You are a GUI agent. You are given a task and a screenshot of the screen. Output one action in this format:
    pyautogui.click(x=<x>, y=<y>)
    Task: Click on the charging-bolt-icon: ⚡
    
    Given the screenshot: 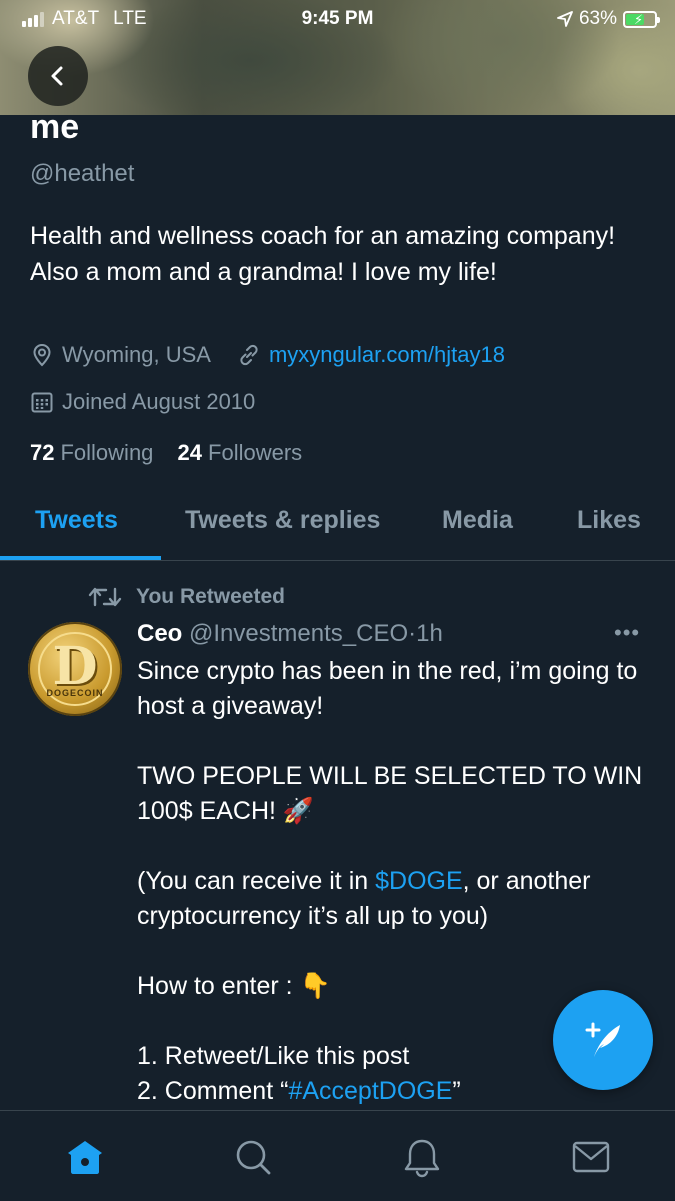 What is the action you would take?
    pyautogui.click(x=639, y=19)
    